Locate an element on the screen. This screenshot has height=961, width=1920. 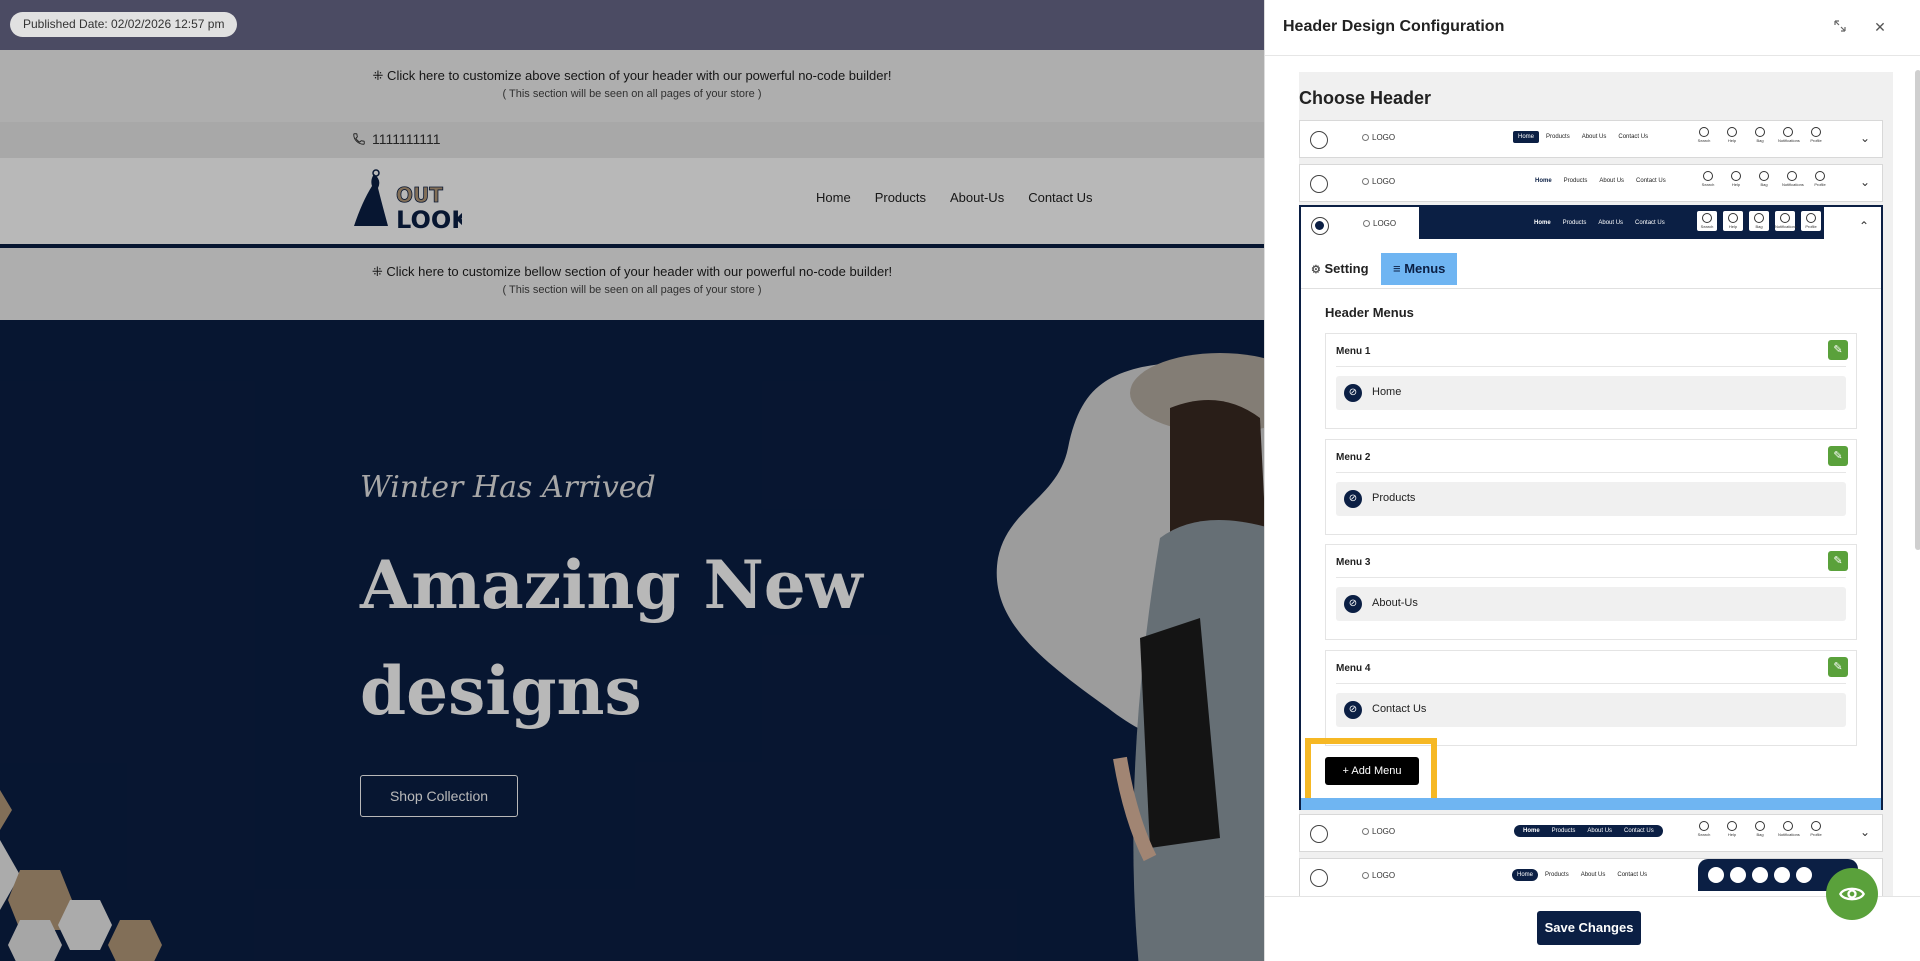
menu-link-item: ⊘ Contact Us is located at coordinates (1591, 710).